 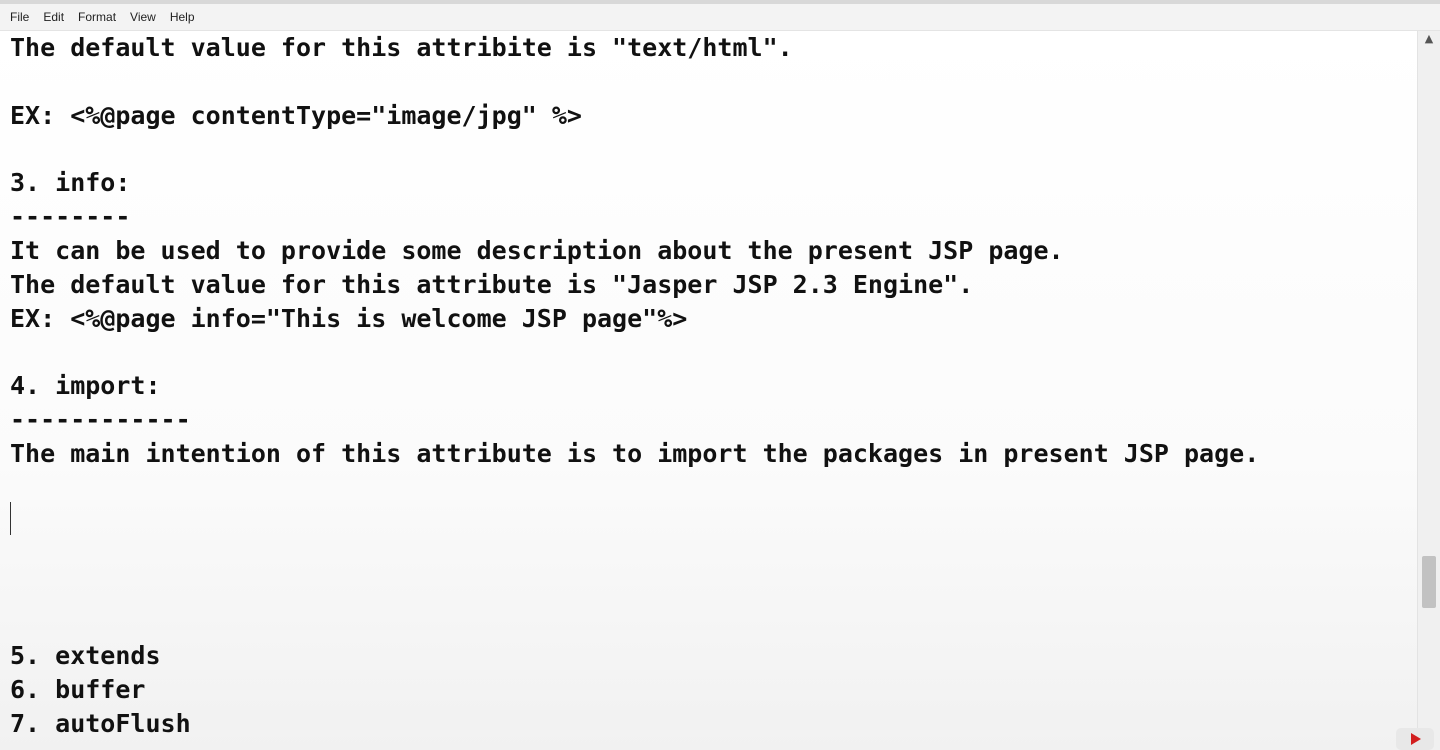 What do you see at coordinates (97, 17) in the screenshot?
I see `menu-format: Format` at bounding box center [97, 17].